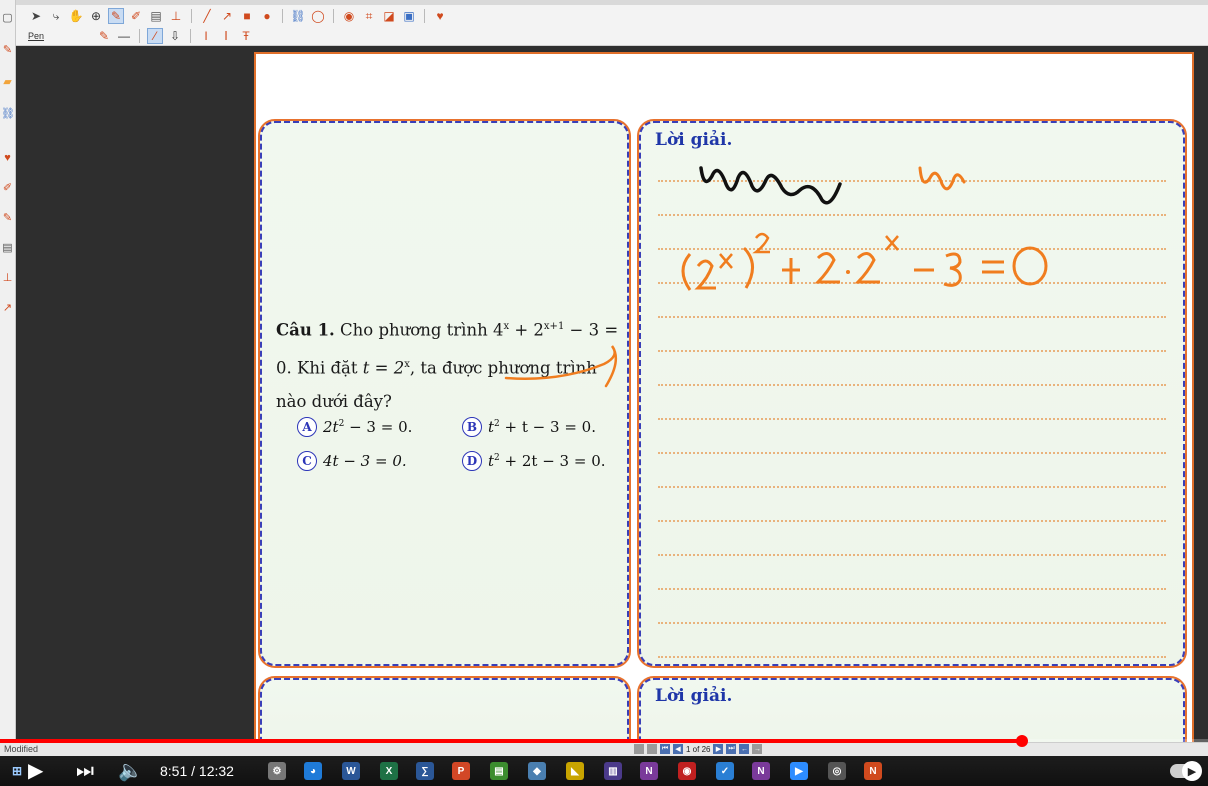 This screenshot has width=1208, height=786. I want to click on taskbar-powerpoint-icon: P, so click(461, 771).